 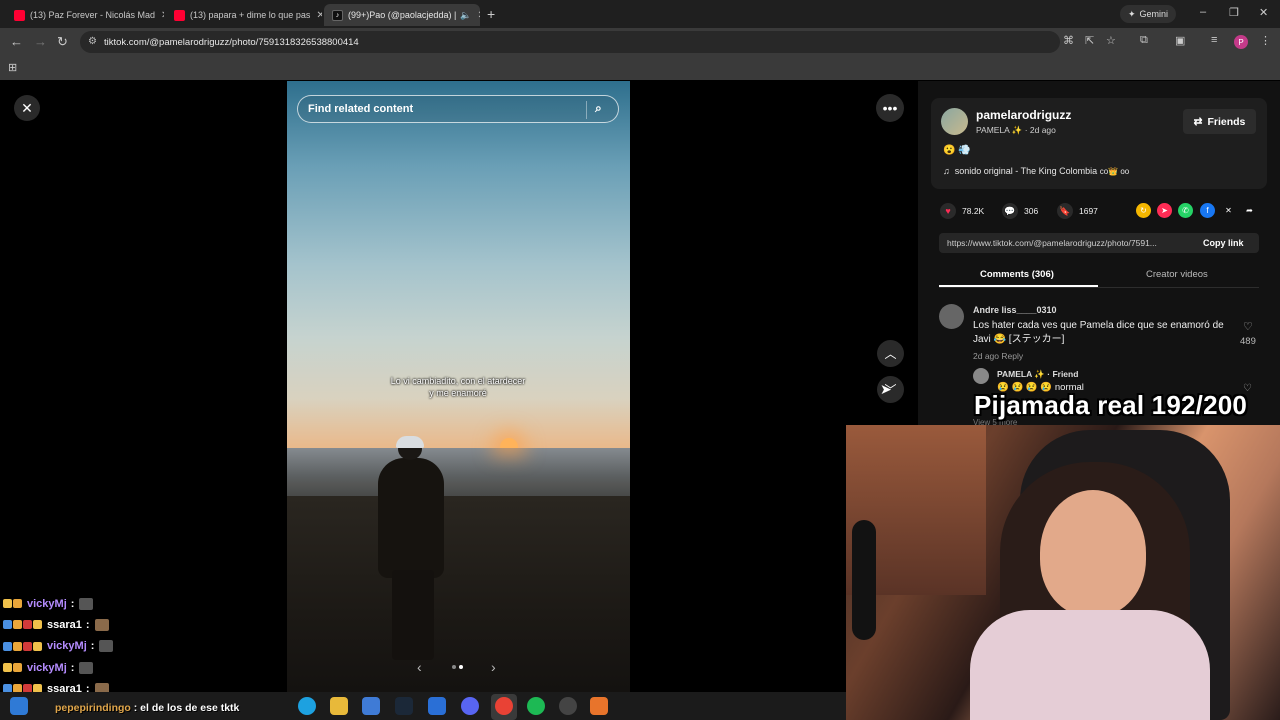 What do you see at coordinates (1203, 12) in the screenshot?
I see `minimize-button: –` at bounding box center [1203, 12].